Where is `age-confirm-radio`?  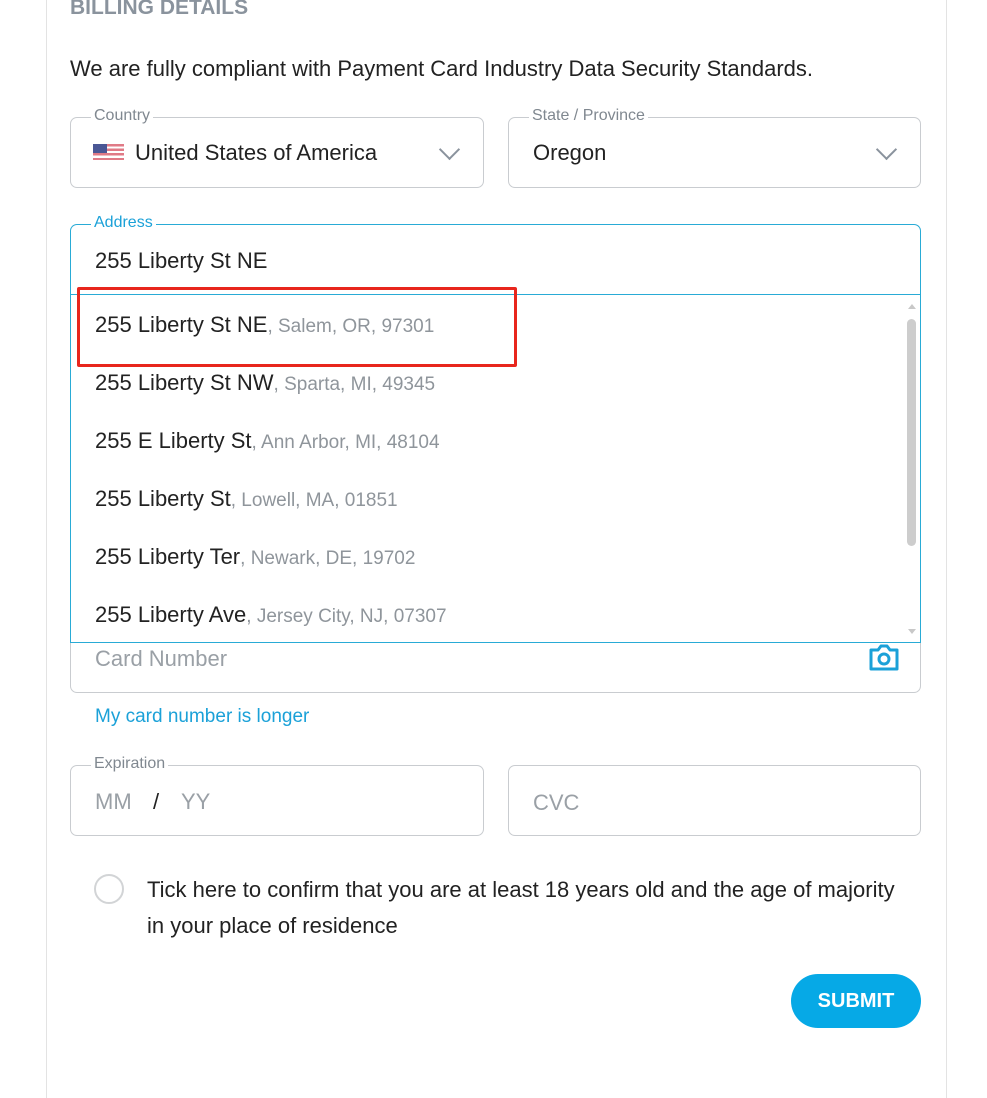
age-confirm-radio is located at coordinates (109, 889).